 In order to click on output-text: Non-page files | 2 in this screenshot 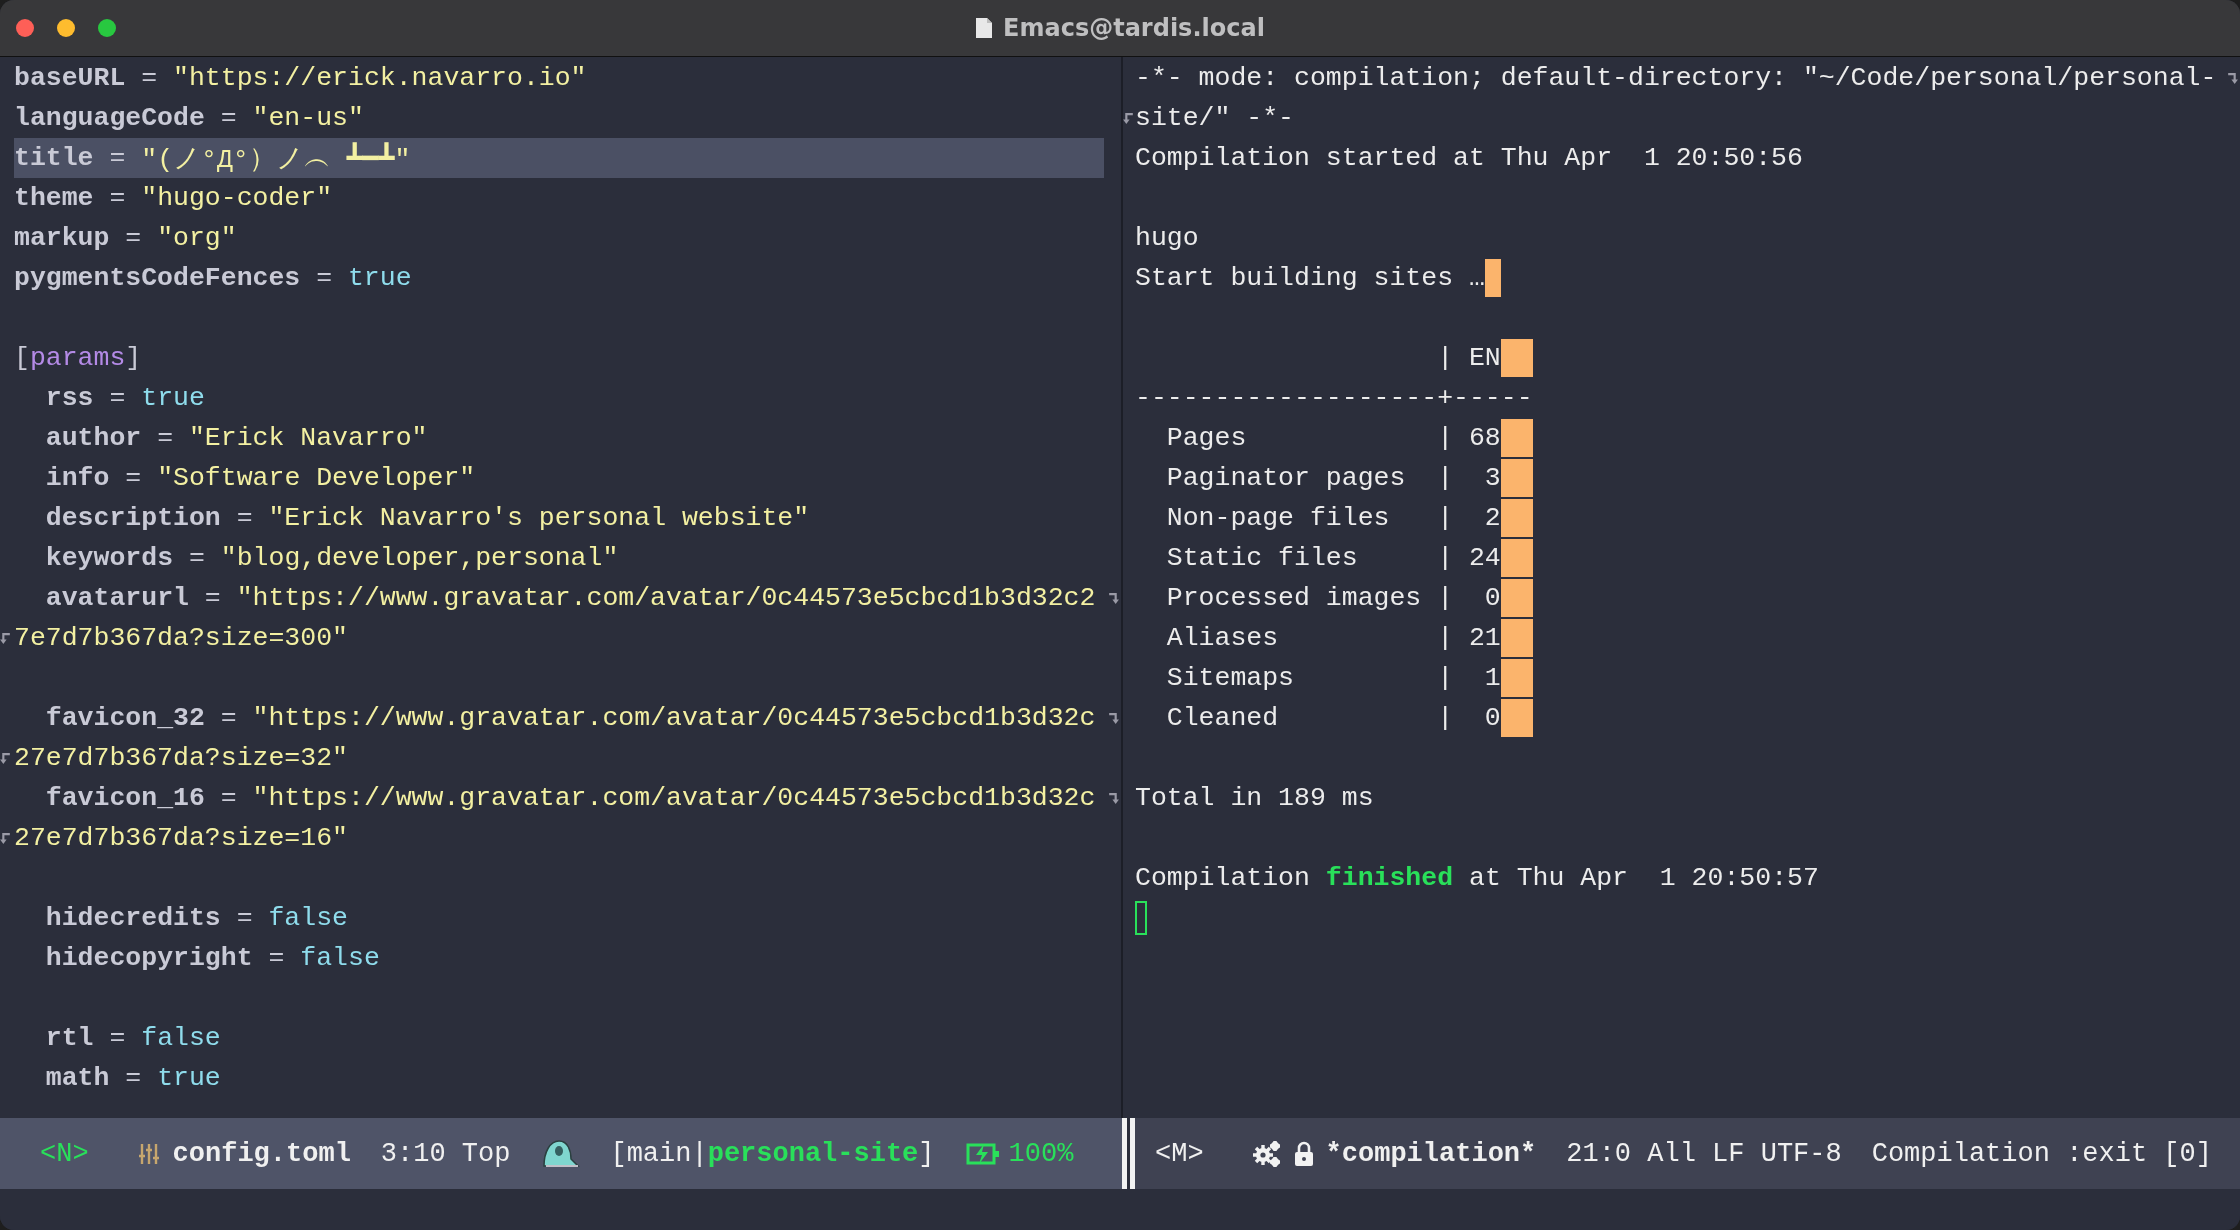, I will do `click(1333, 518)`.